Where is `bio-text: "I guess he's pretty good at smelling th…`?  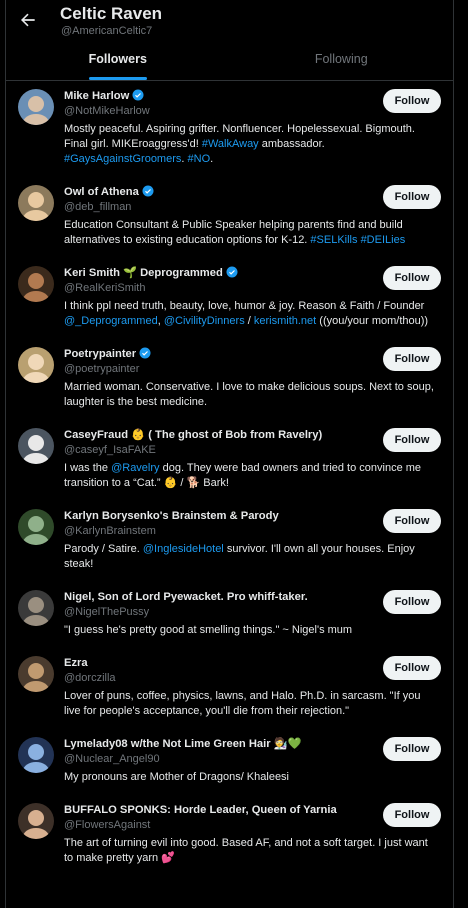
bio-text: "I guess he's pretty good at smelling th… is located at coordinates (208, 630).